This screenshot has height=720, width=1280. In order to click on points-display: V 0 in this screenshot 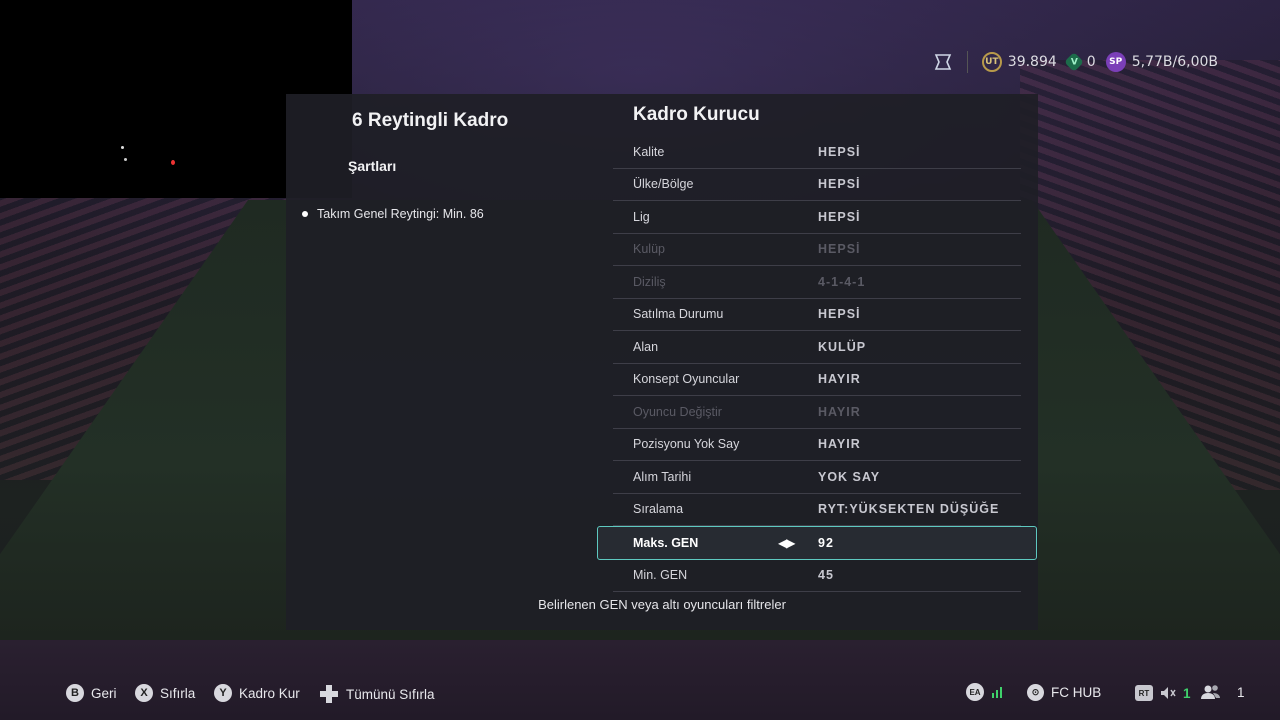, I will do `click(1079, 62)`.